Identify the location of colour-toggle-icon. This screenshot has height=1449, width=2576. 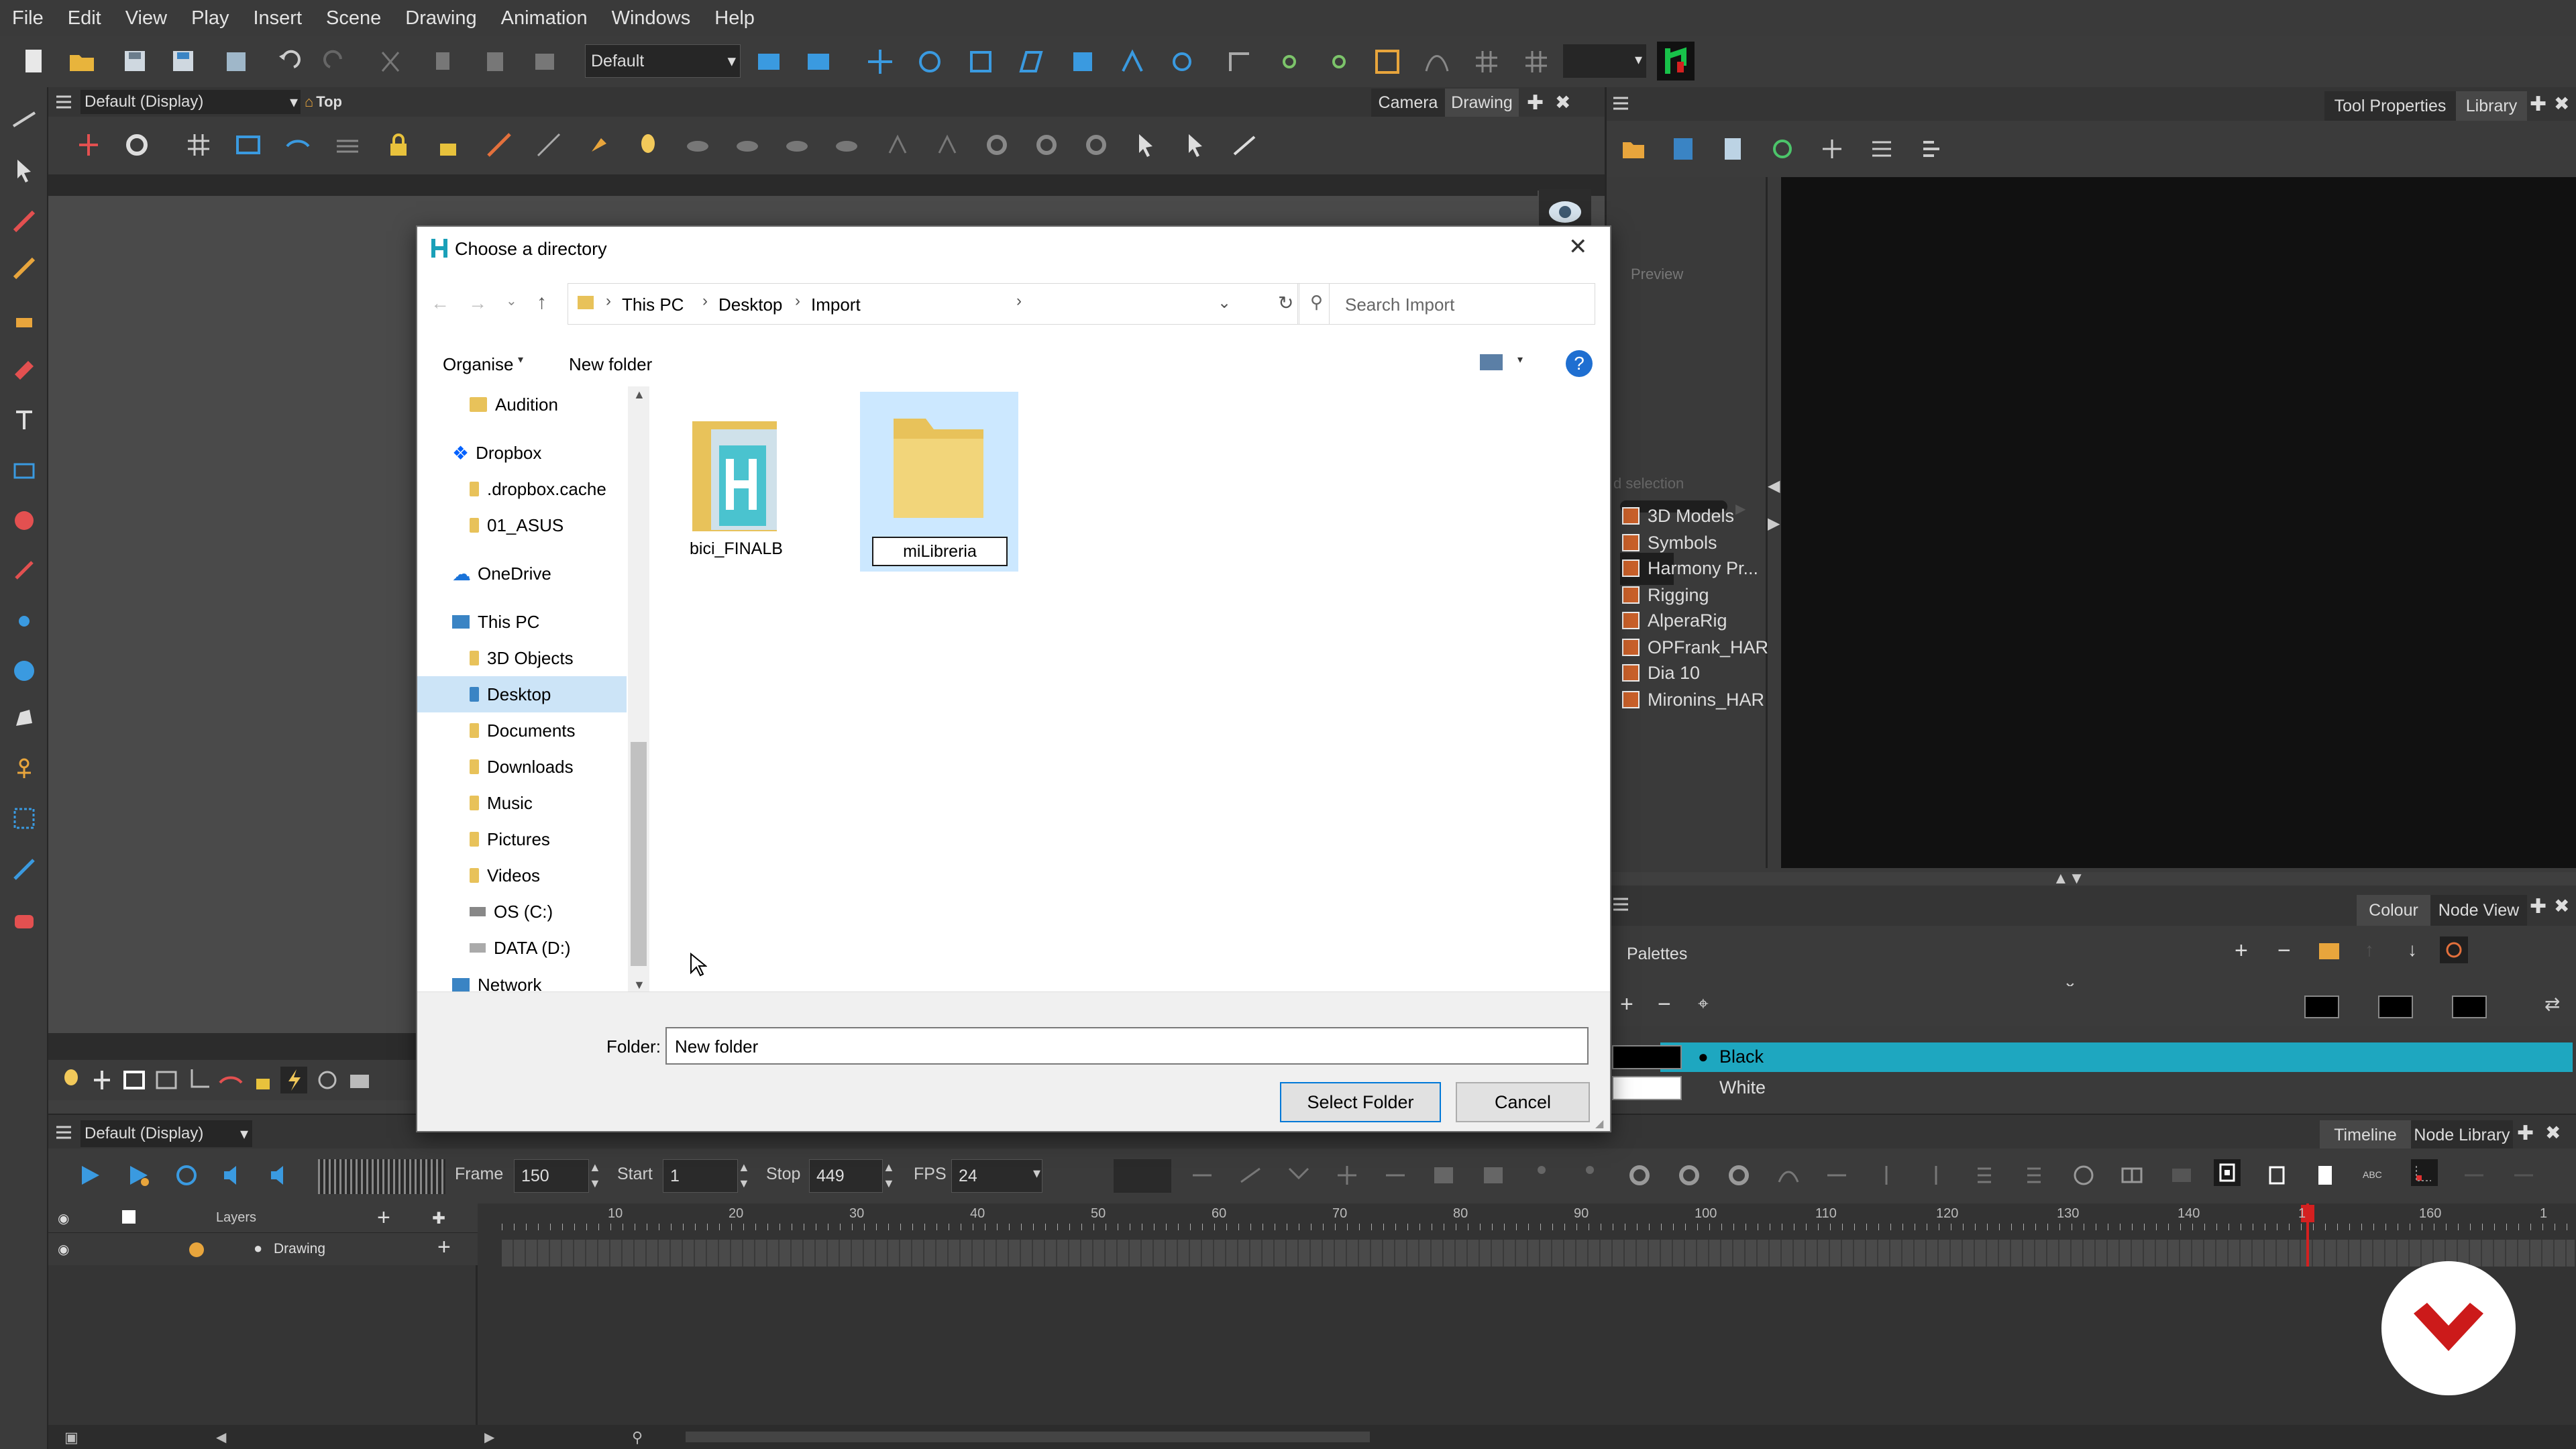
(129, 1217).